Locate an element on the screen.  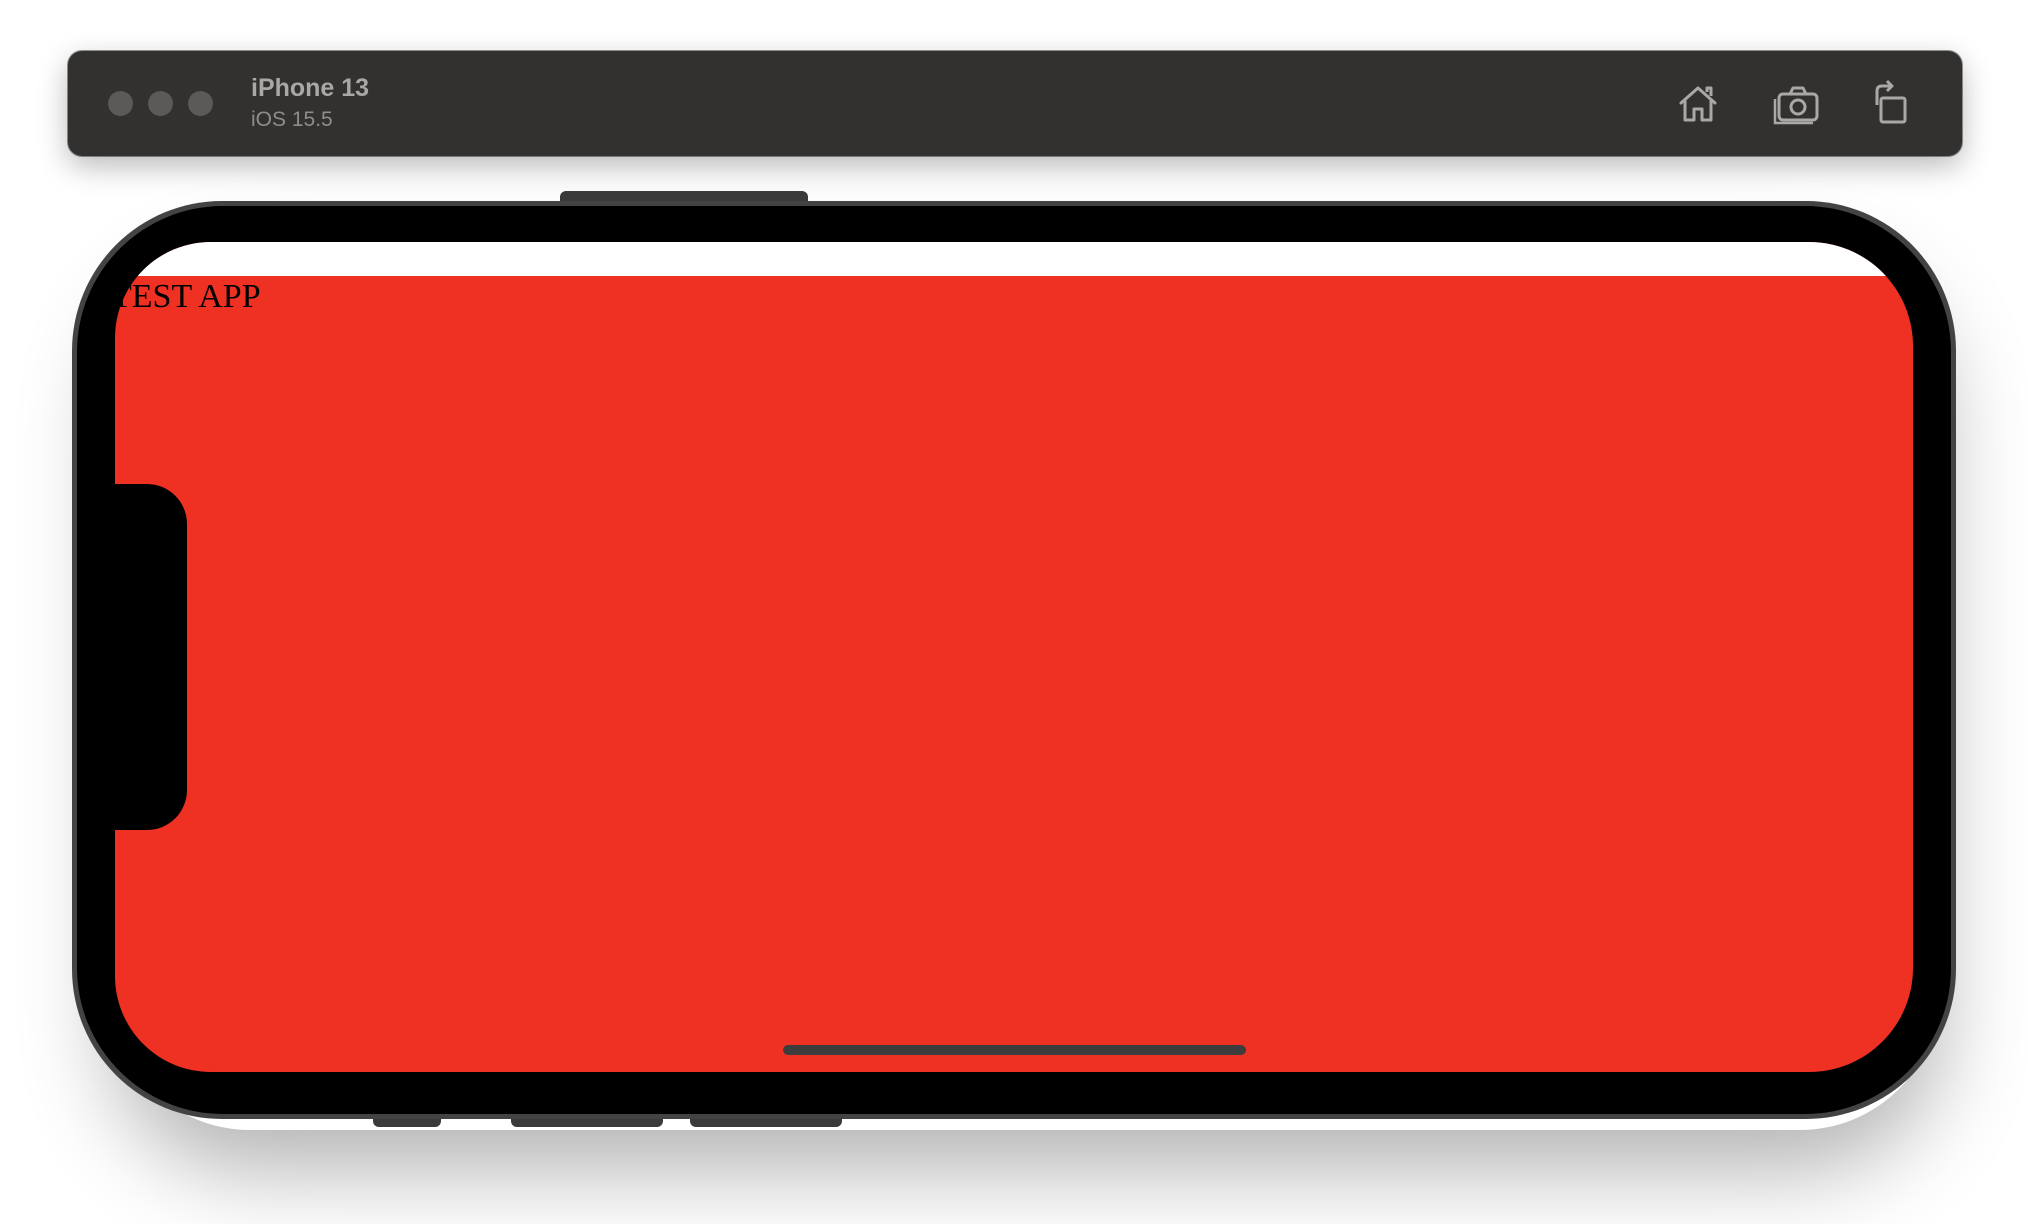
screenshot-icon is located at coordinates (1798, 104).